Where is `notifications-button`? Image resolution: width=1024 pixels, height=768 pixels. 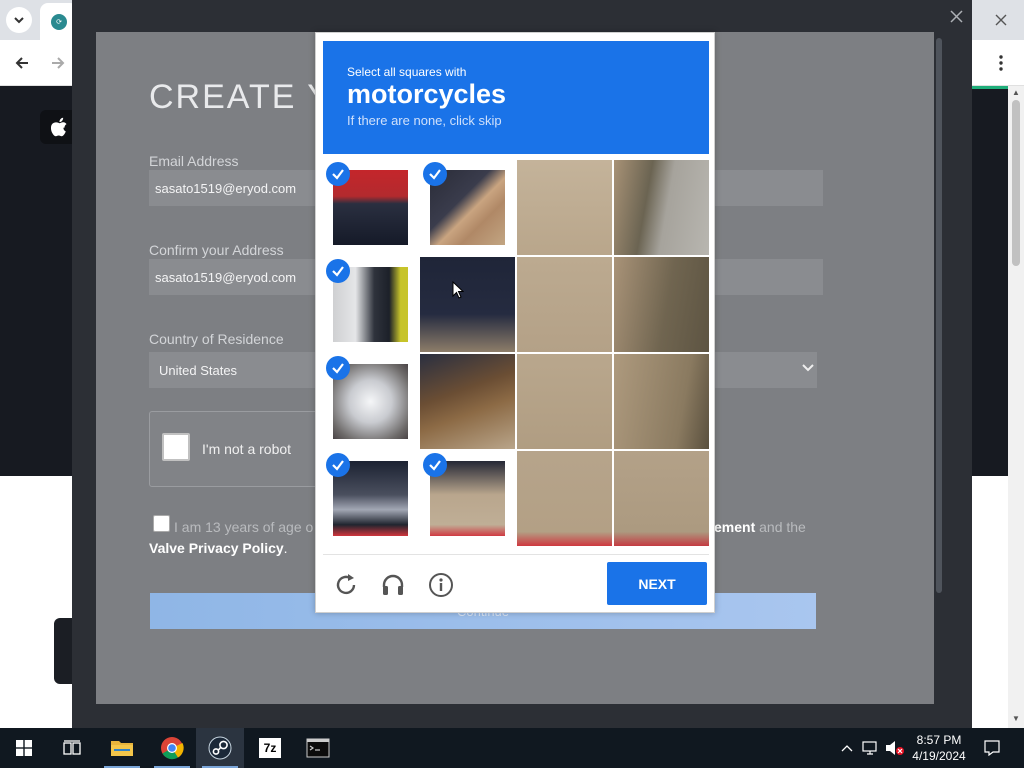 notifications-button is located at coordinates (992, 748).